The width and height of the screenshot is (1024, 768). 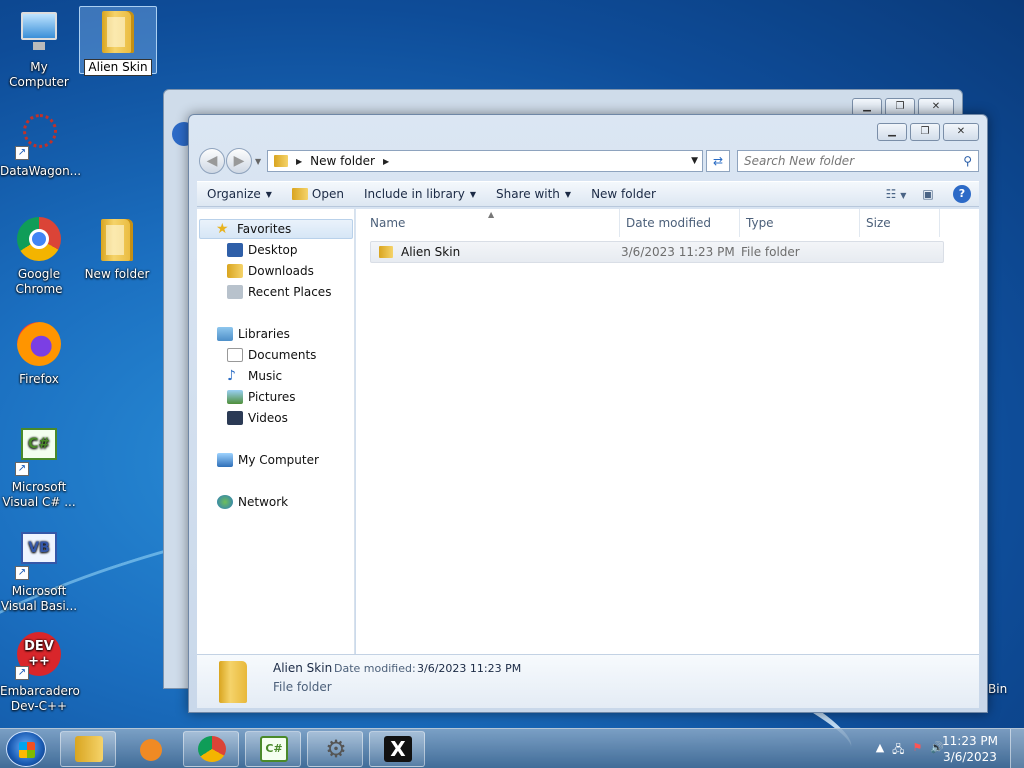 What do you see at coordinates (533, 194) in the screenshot?
I see `share-with-button: Share with ▼` at bounding box center [533, 194].